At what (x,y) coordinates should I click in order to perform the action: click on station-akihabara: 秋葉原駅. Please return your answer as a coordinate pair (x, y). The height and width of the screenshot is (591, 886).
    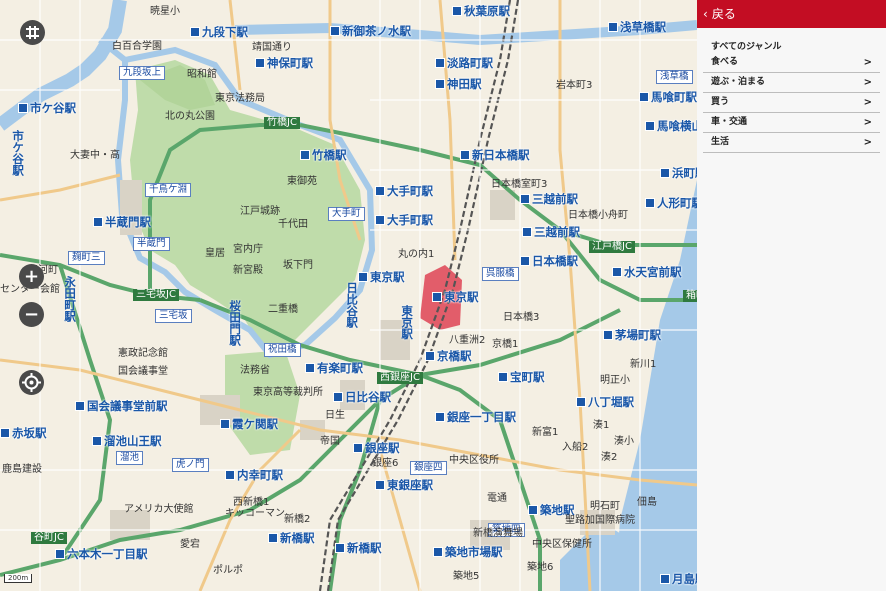
    Looking at the image, I should click on (481, 11).